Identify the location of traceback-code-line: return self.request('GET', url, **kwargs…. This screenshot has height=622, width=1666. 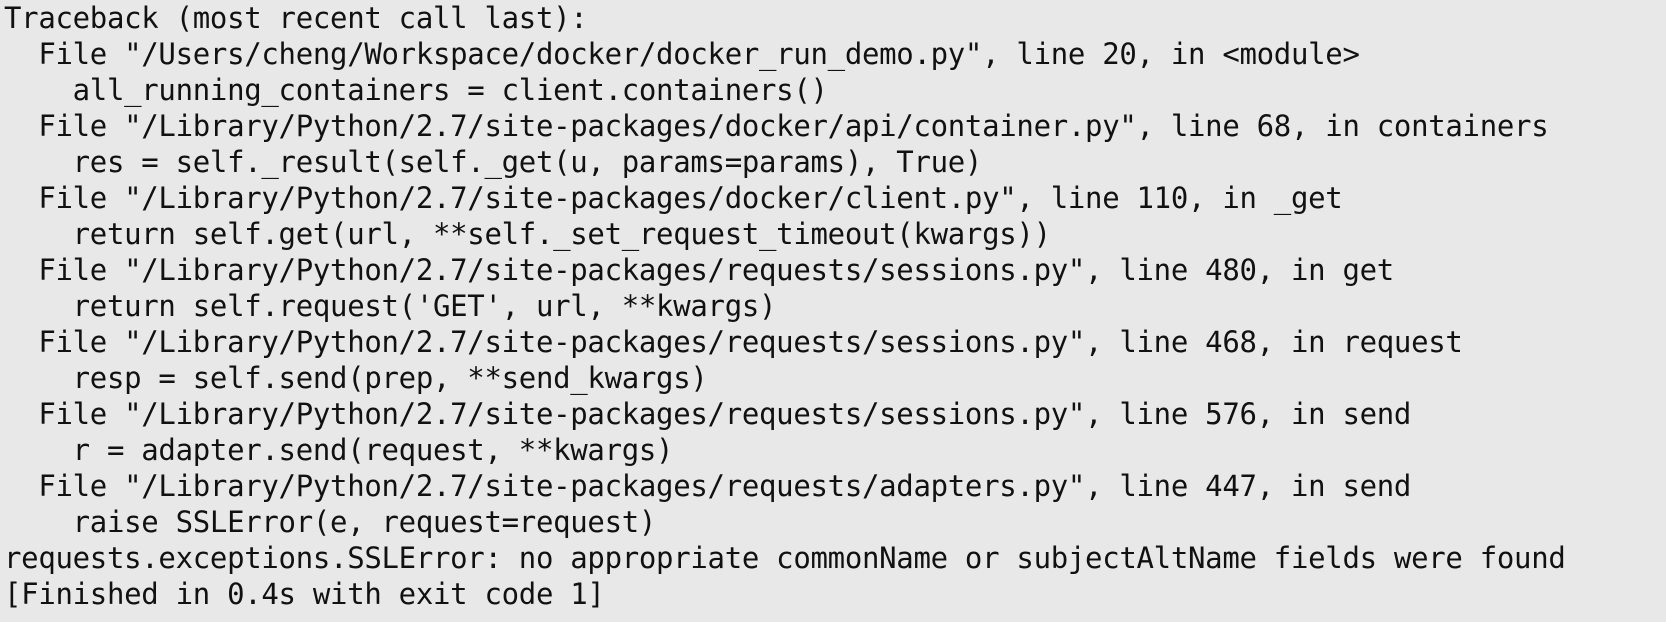
(390, 306).